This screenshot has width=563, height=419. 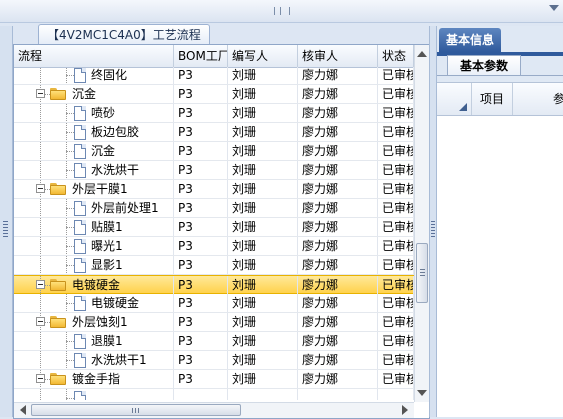 What do you see at coordinates (94, 341) in the screenshot?
I see `cell-process: 退膜1` at bounding box center [94, 341].